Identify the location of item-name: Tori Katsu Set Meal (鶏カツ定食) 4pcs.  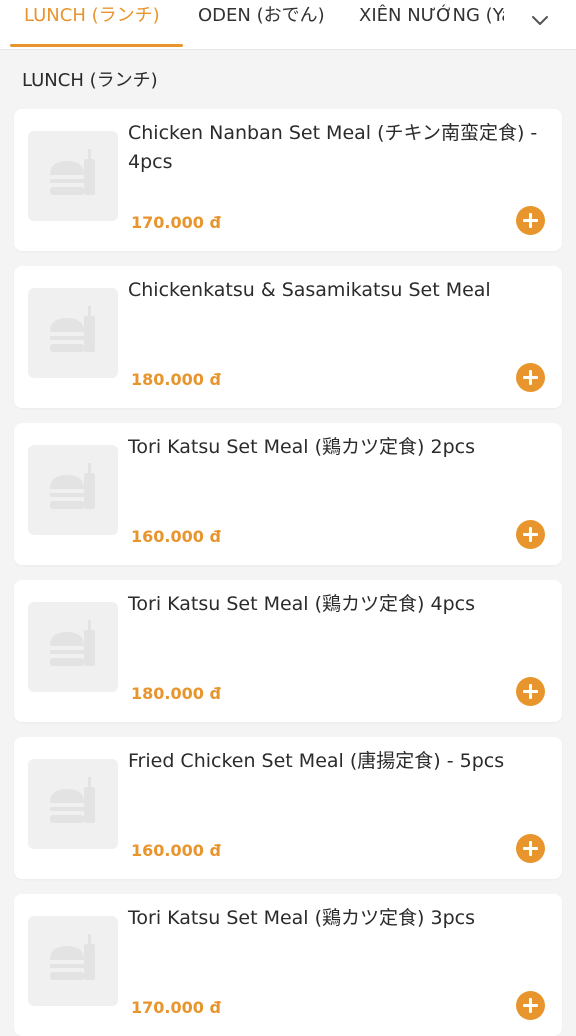
(301, 604).